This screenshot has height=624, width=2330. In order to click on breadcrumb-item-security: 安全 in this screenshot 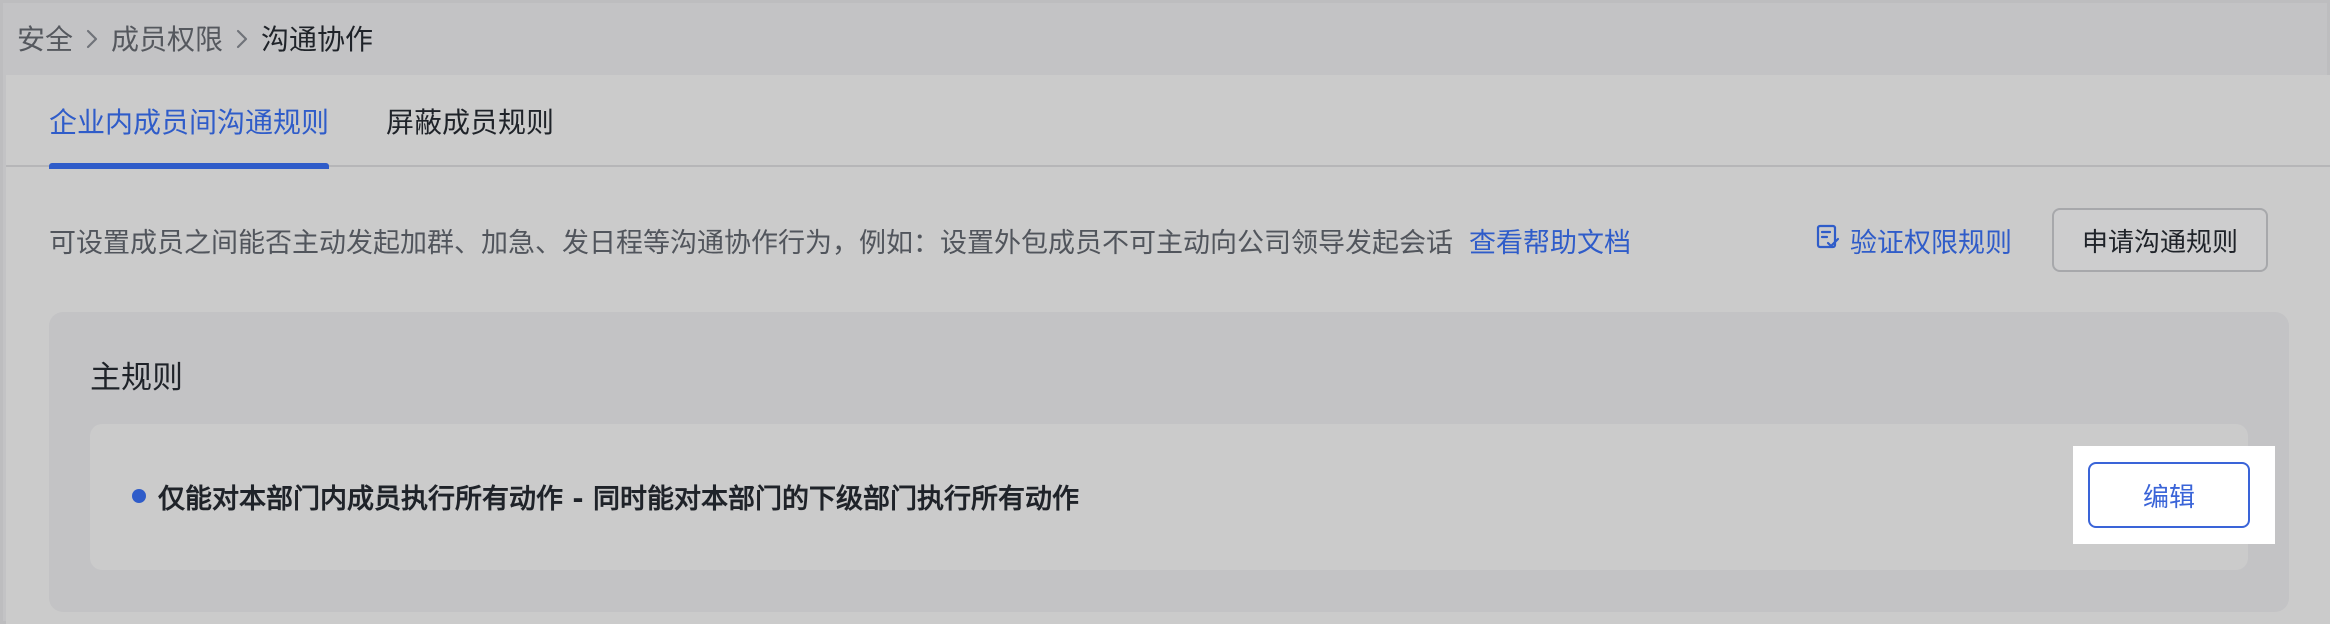, I will do `click(45, 38)`.